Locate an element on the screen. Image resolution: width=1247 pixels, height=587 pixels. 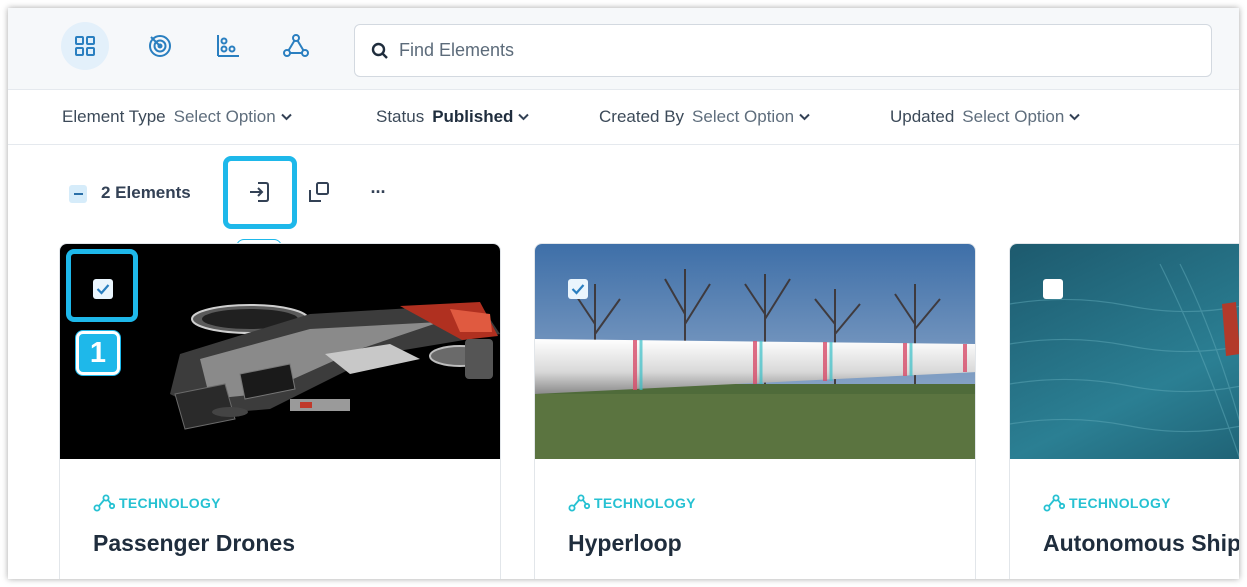
more-options-button: ··· is located at coordinates (378, 192).